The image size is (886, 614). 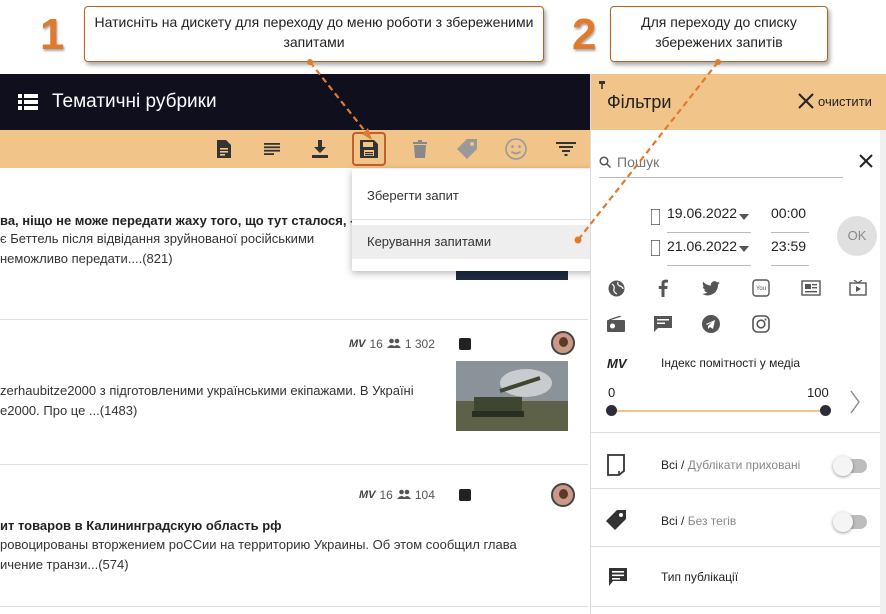 What do you see at coordinates (669, 465) in the screenshot?
I see `duplicates-all-label: Всі` at bounding box center [669, 465].